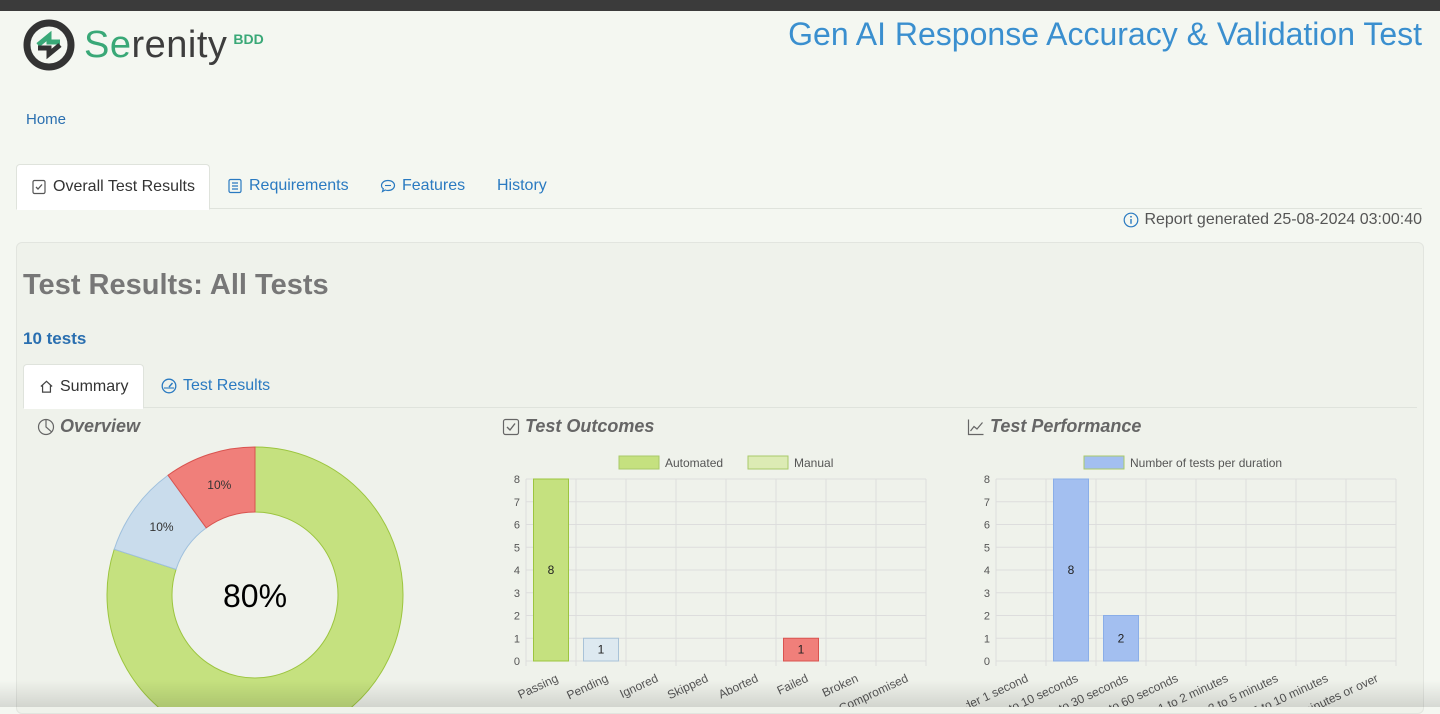 The width and height of the screenshot is (1440, 714). Describe the element at coordinates (694, 463) in the screenshot. I see `legend-label: Automated` at that location.